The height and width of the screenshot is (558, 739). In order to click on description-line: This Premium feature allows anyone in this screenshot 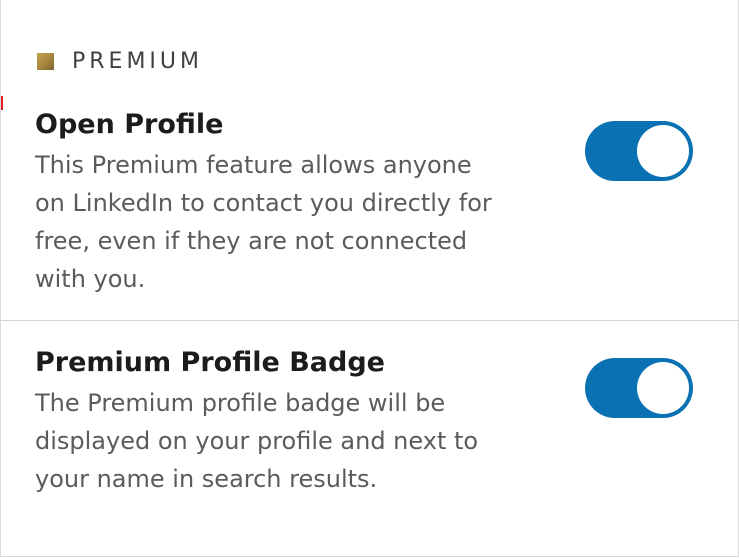, I will do `click(253, 165)`.